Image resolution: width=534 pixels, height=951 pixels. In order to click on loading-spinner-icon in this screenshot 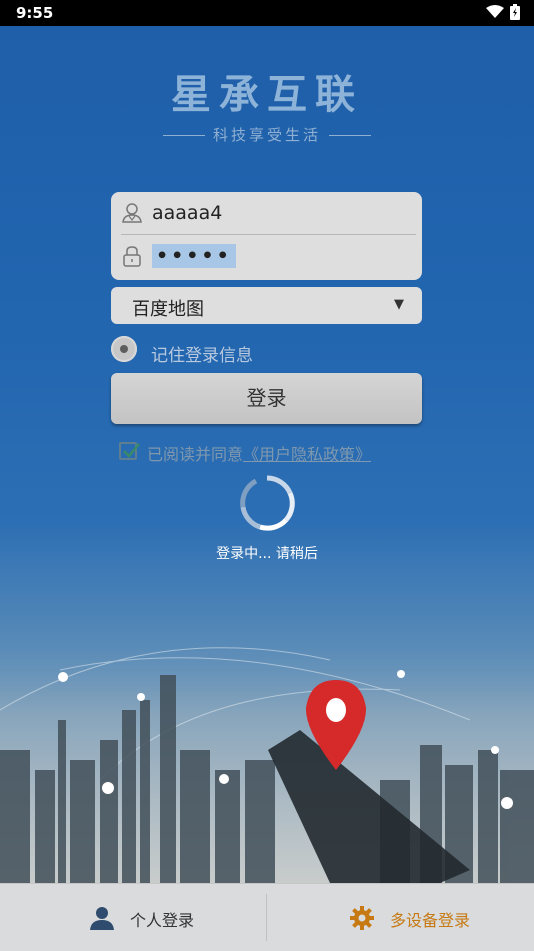, I will do `click(267, 503)`.